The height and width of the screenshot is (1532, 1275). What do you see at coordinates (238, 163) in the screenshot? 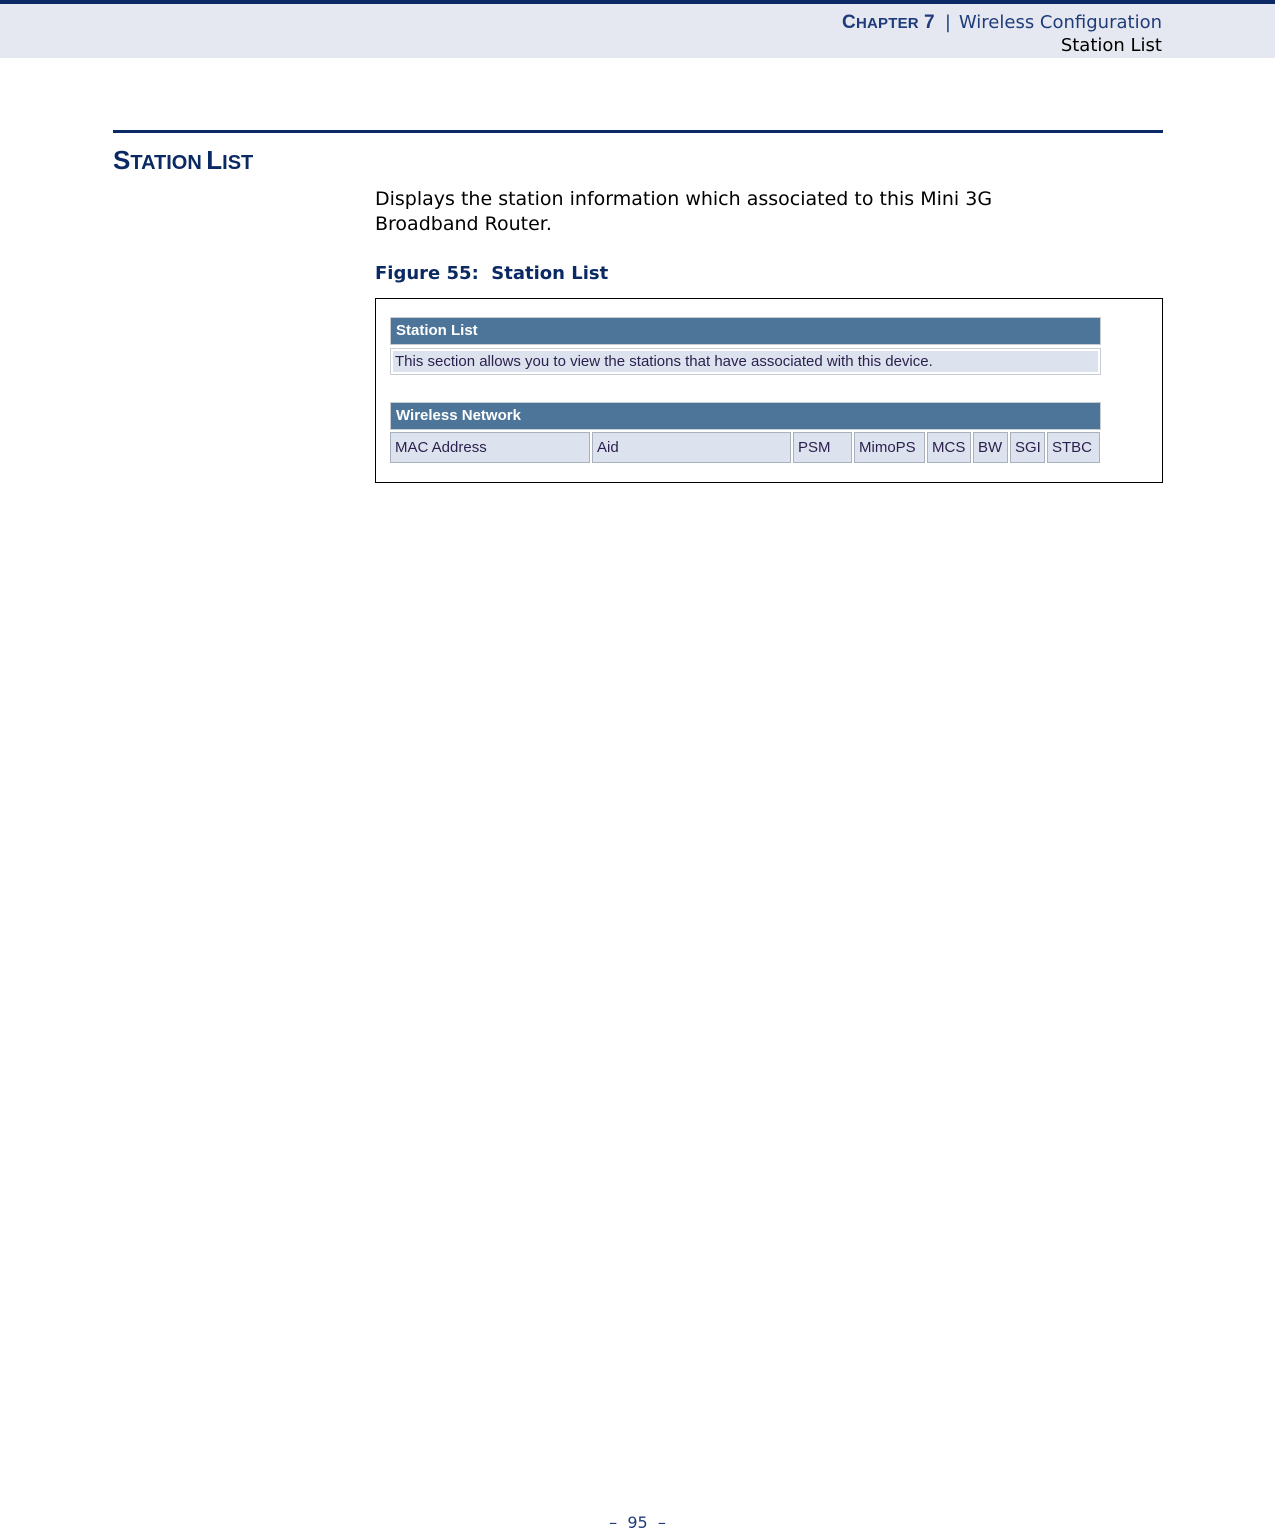
I see `section-title-rest-2: IST` at bounding box center [238, 163].